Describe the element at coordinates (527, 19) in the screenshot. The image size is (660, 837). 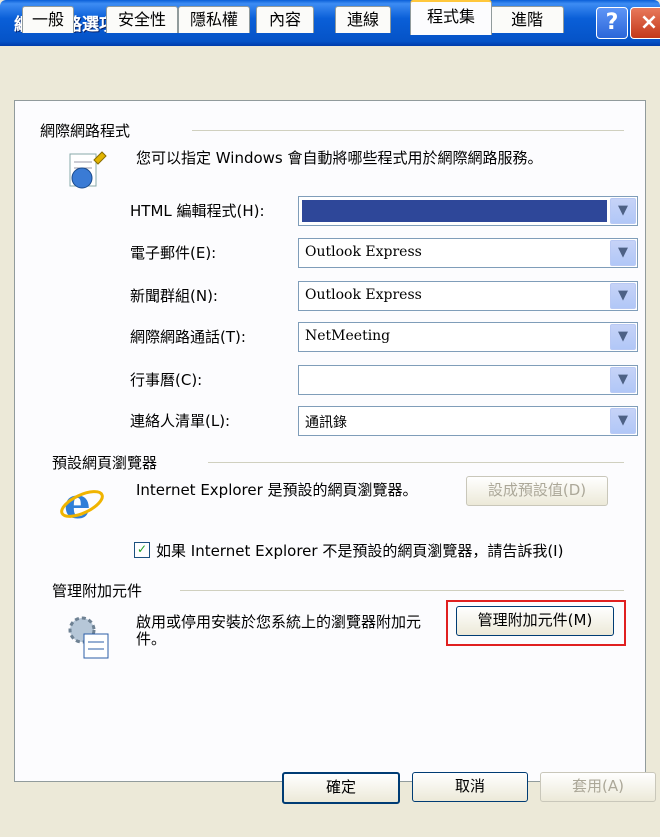
I see `tab-advanced: 進階` at that location.